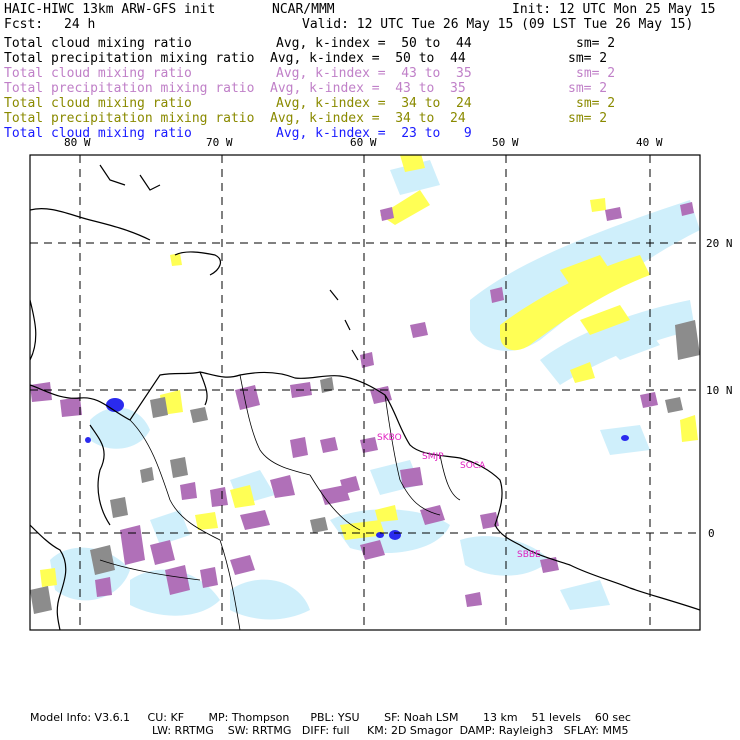 The height and width of the screenshot is (740, 740). Describe the element at coordinates (473, 466) in the screenshot. I see `station-label: SOCA` at that location.